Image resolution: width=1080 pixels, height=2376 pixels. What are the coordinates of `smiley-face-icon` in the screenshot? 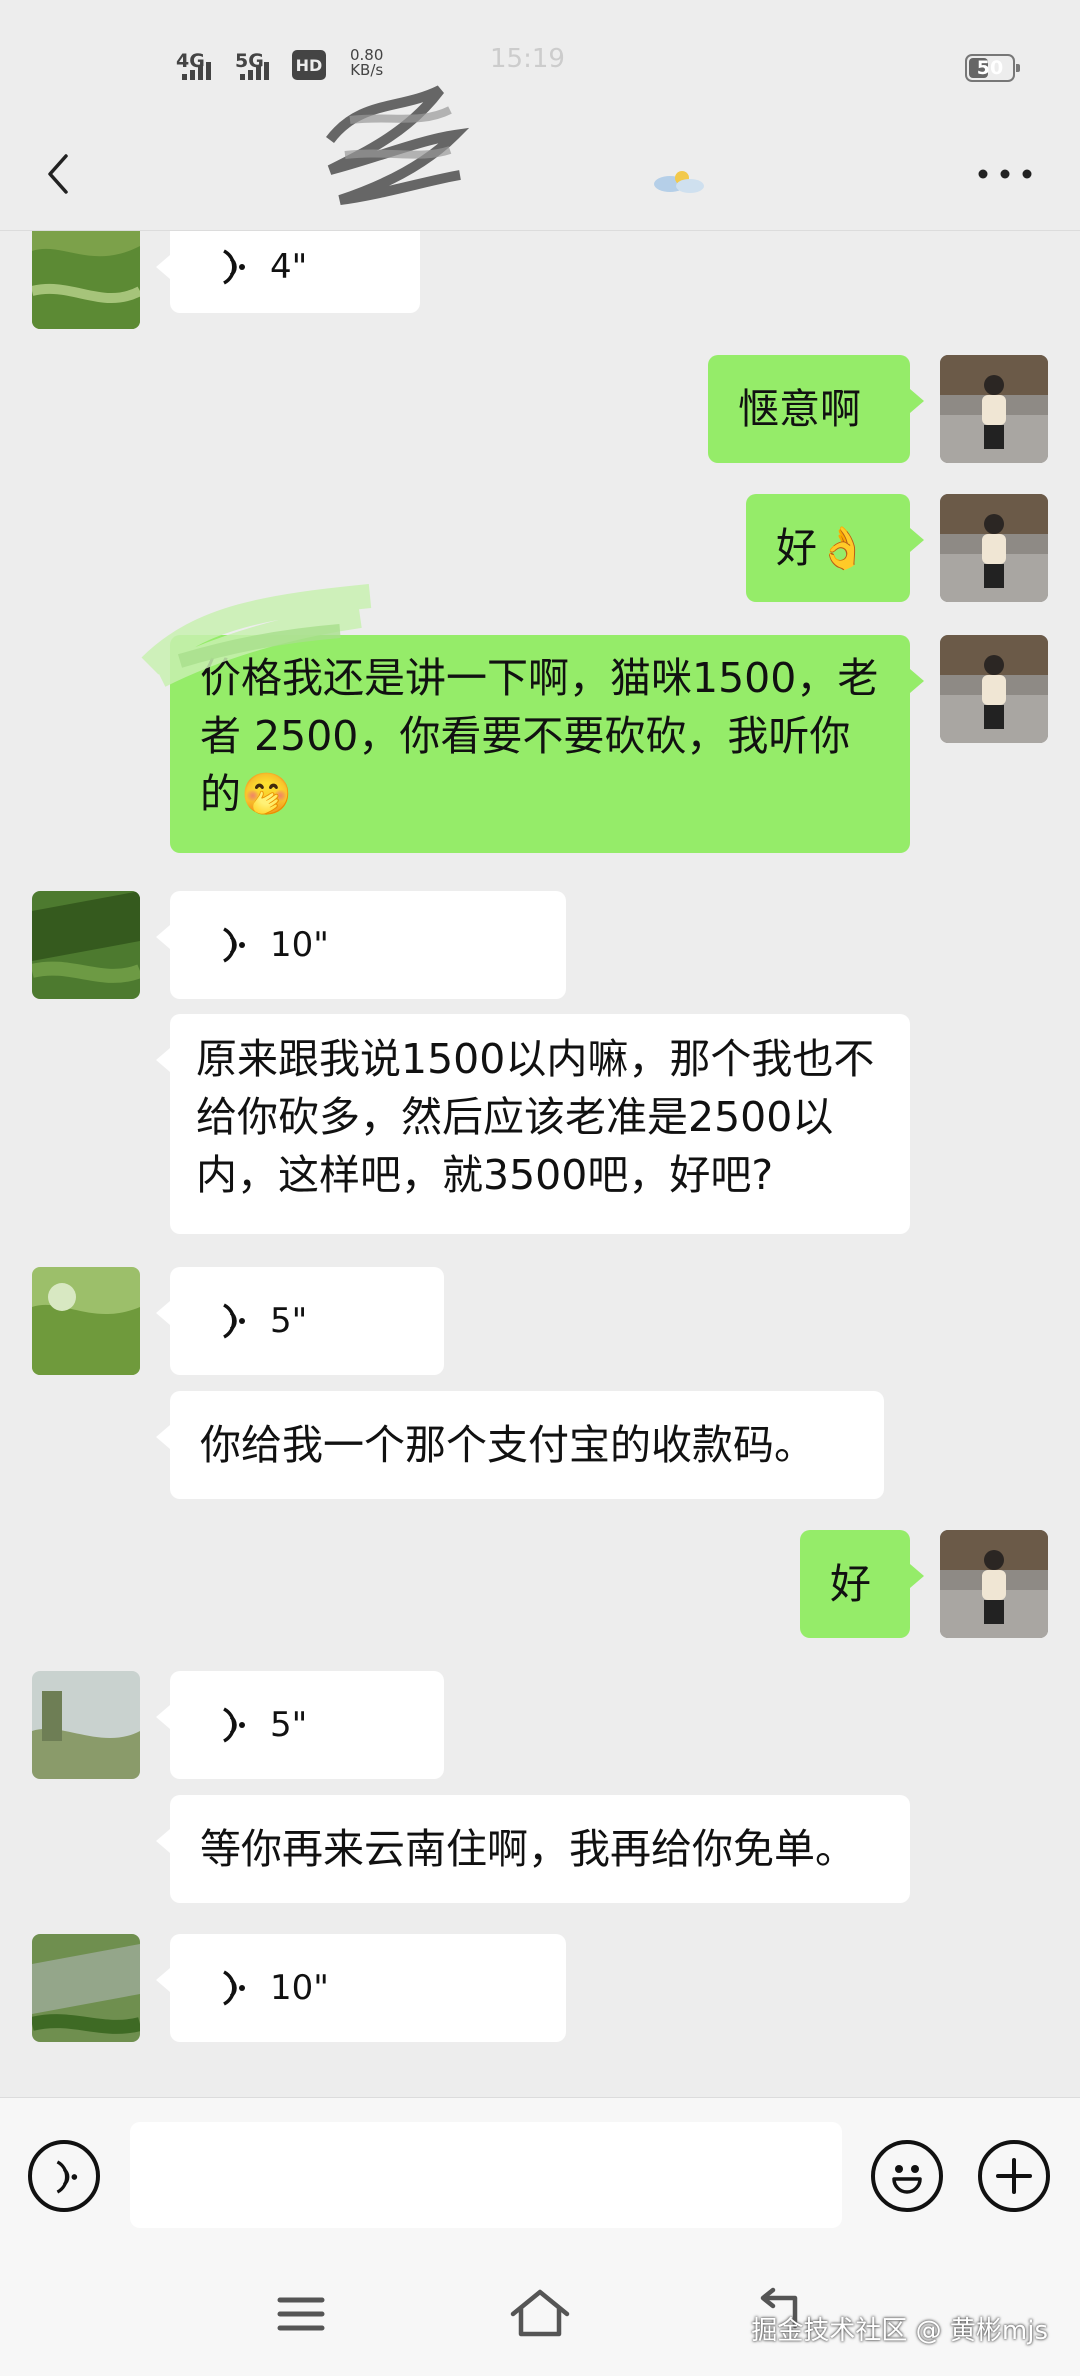 It's located at (907, 2179).